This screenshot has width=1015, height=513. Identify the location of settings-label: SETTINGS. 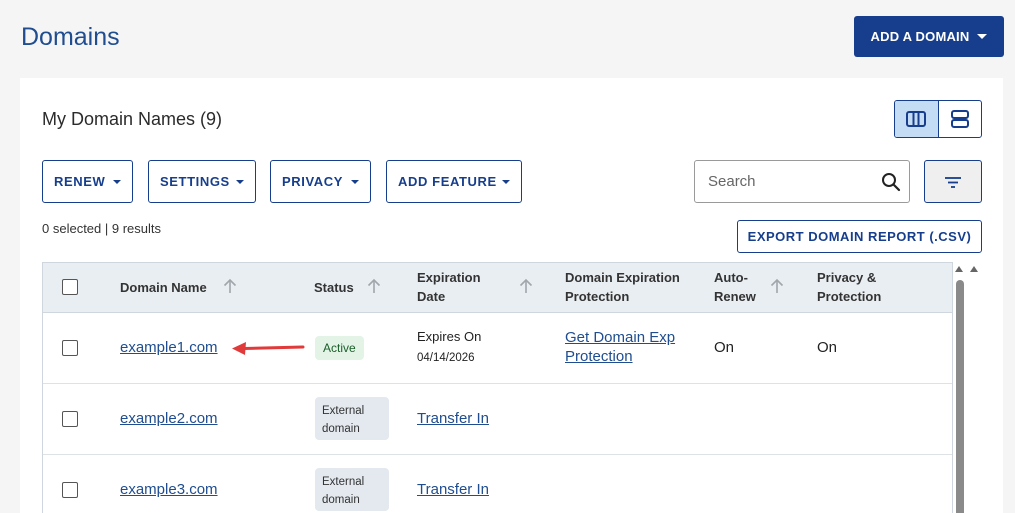
(195, 181).